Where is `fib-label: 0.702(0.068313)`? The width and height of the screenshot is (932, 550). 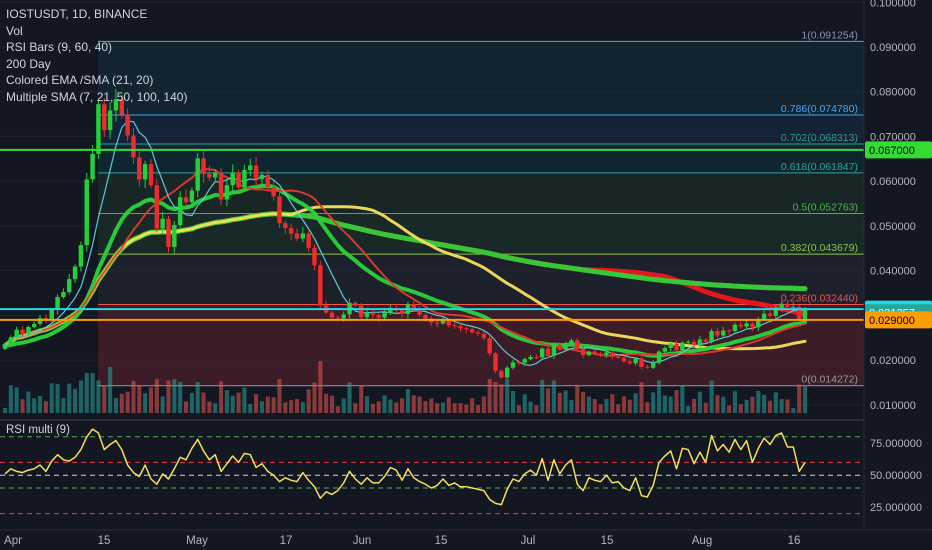
fib-label: 0.702(0.068313) is located at coordinates (819, 138).